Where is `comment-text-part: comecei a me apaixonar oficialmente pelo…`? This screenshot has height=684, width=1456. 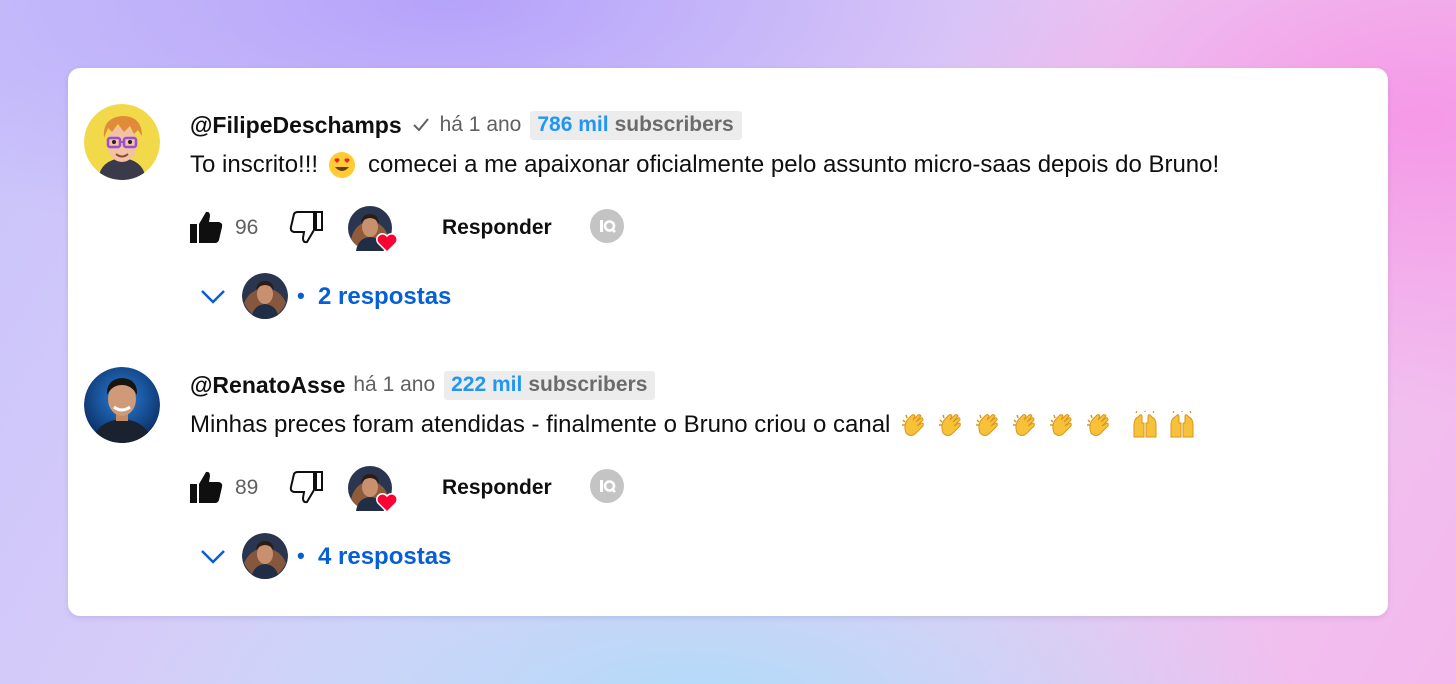 comment-text-part: comecei a me apaixonar oficialmente pelo… is located at coordinates (794, 164).